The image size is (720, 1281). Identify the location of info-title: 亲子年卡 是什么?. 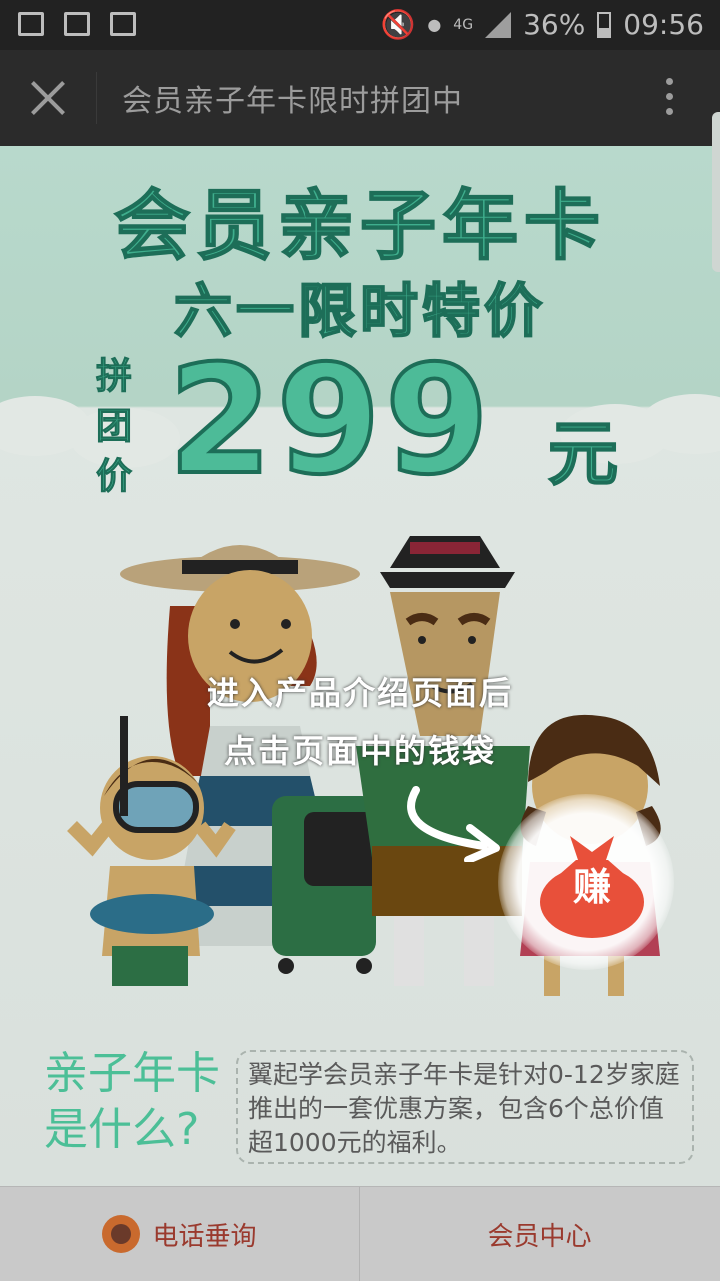
(132, 1102).